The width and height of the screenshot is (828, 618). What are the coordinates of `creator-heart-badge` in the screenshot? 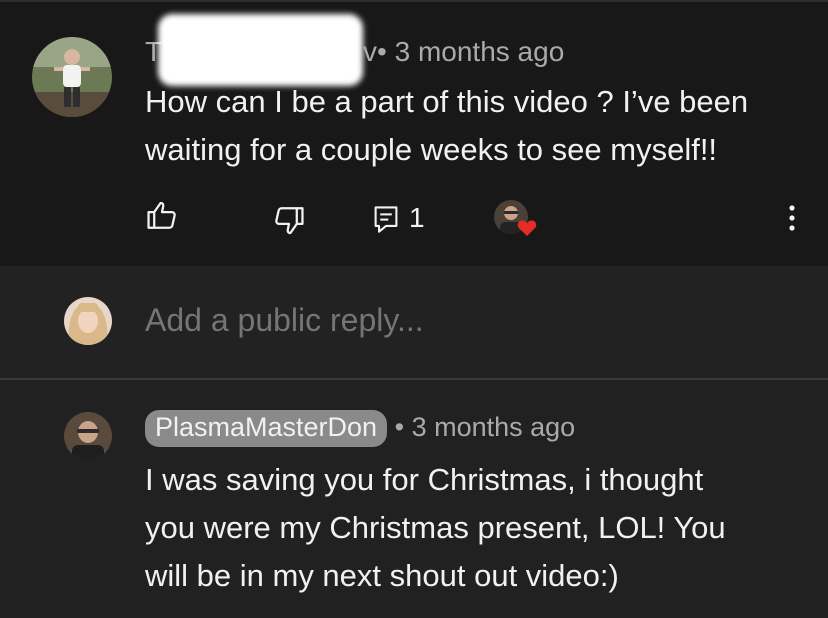 It's located at (517, 220).